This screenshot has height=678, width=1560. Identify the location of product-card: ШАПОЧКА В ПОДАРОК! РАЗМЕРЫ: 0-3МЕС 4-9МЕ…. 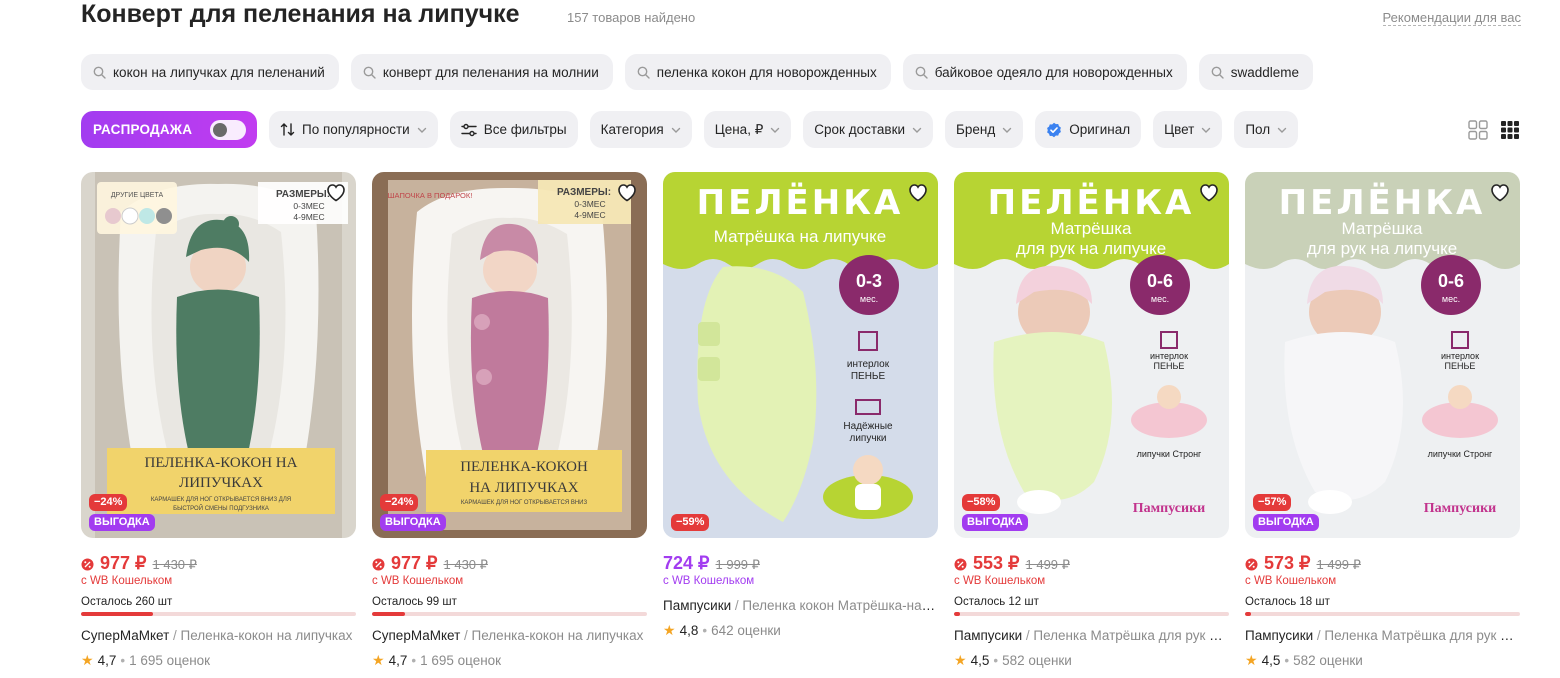
(509, 425).